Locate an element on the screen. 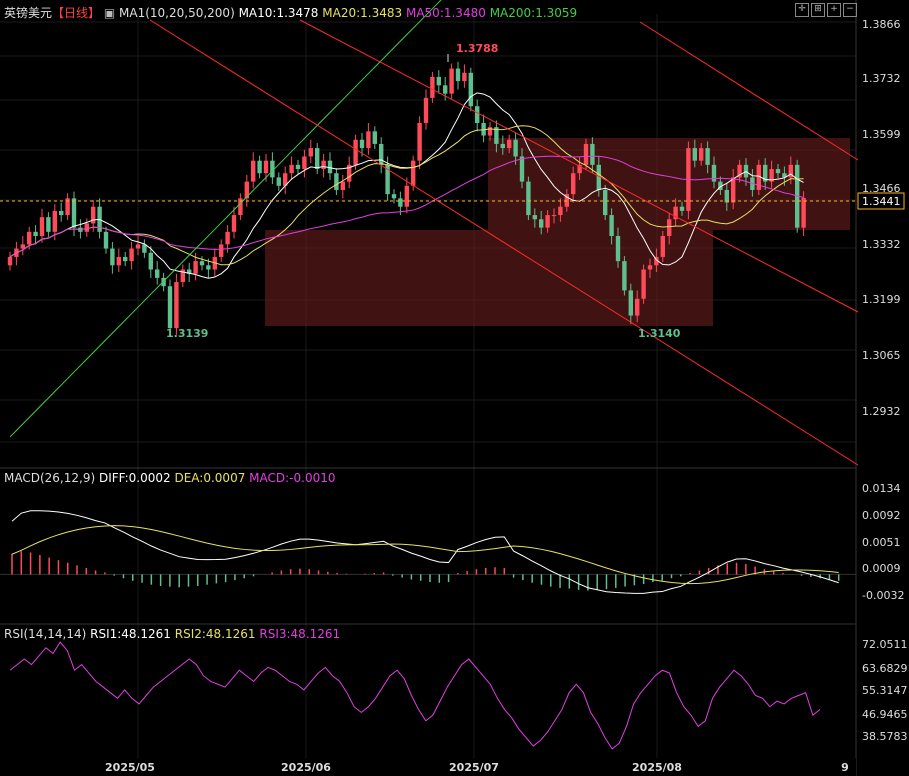 The width and height of the screenshot is (909, 776). period-label: 【日线】 is located at coordinates (76, 13).